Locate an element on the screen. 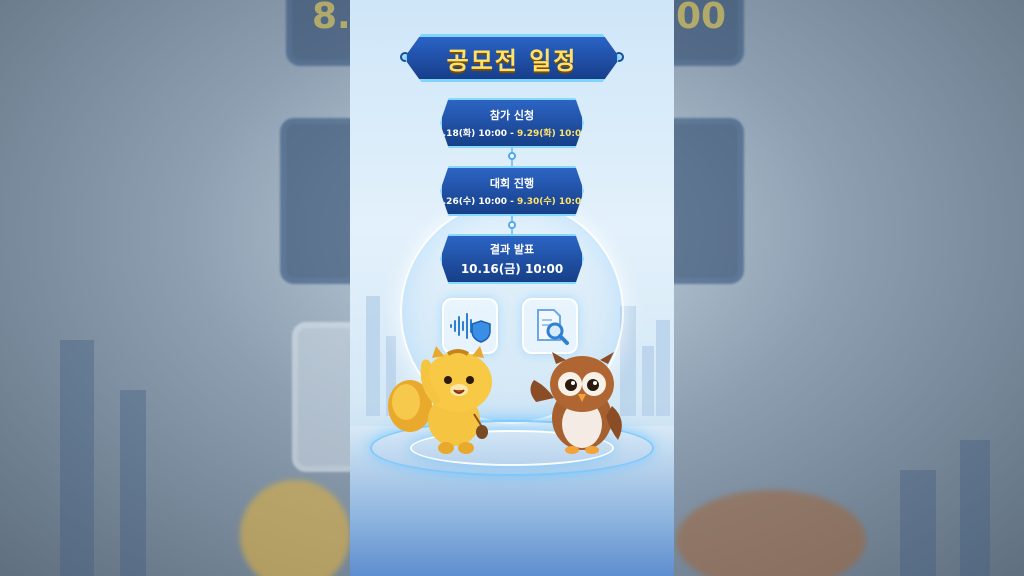 Image resolution: width=1024 pixels, height=576 pixels. schedule-card-registration: 참가 신청 8.18(화) 10:00 - 9.29(화) 10:00 is located at coordinates (512, 123).